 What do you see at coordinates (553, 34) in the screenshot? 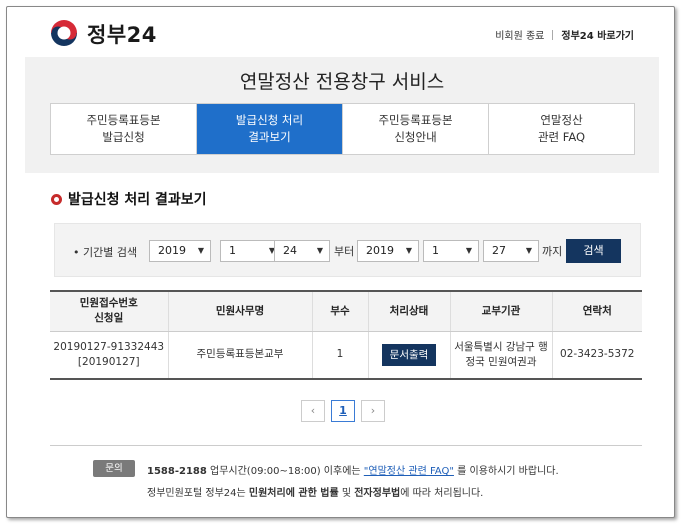
I see `link-divider` at bounding box center [553, 34].